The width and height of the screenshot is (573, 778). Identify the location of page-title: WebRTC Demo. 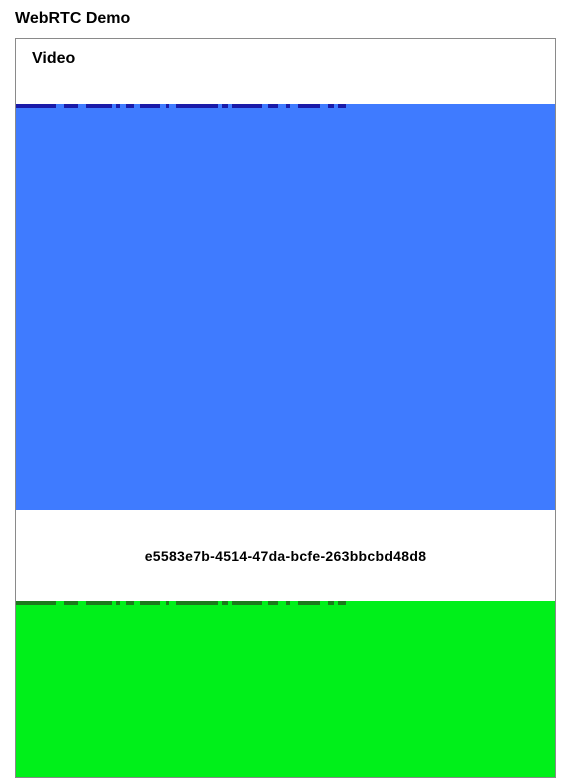
(73, 18).